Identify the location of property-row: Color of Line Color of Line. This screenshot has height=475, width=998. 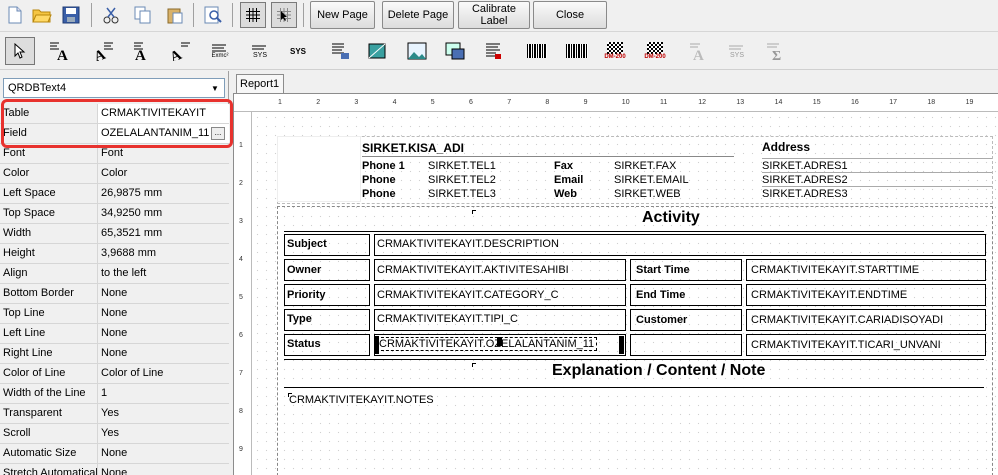
(114, 374).